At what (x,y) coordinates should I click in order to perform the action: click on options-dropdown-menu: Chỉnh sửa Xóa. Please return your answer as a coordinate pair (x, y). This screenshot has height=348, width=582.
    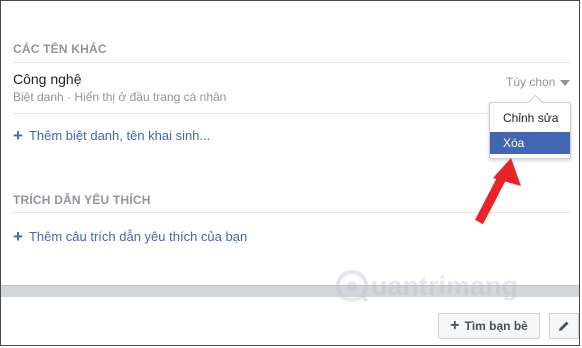
    Looking at the image, I should click on (530, 126).